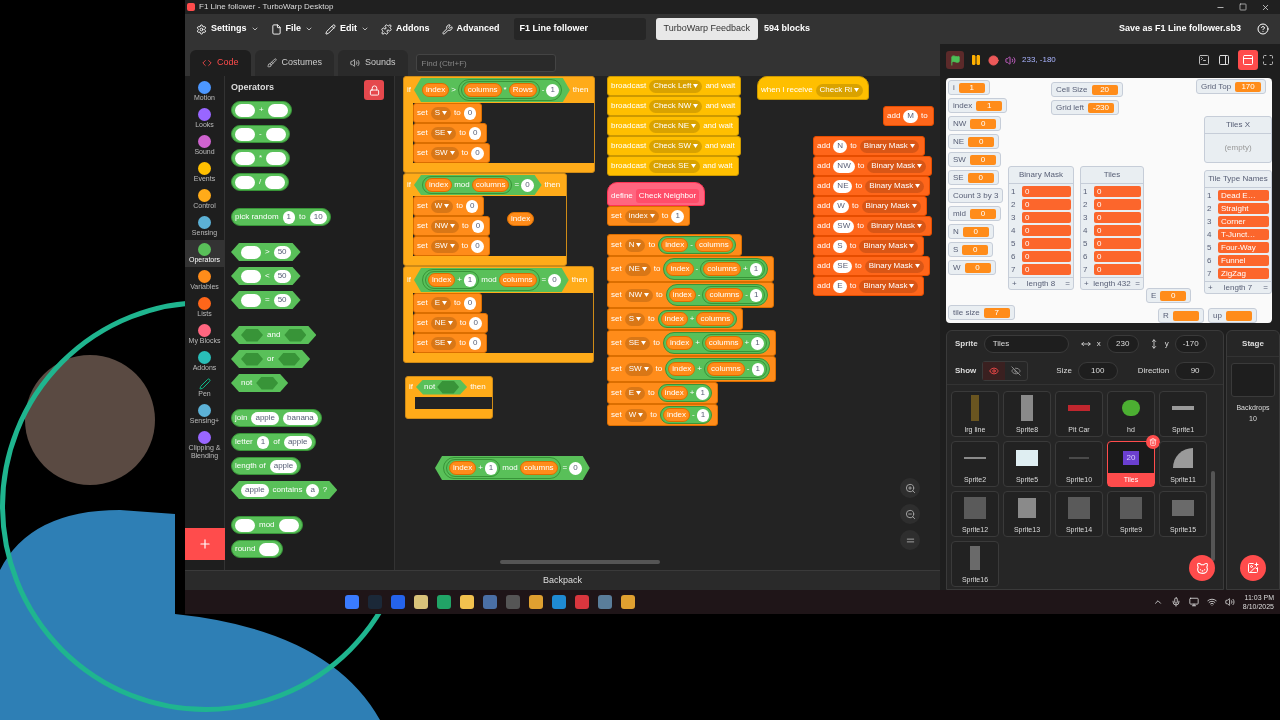  What do you see at coordinates (1010, 60) in the screenshot?
I see `speaker-icon` at bounding box center [1010, 60].